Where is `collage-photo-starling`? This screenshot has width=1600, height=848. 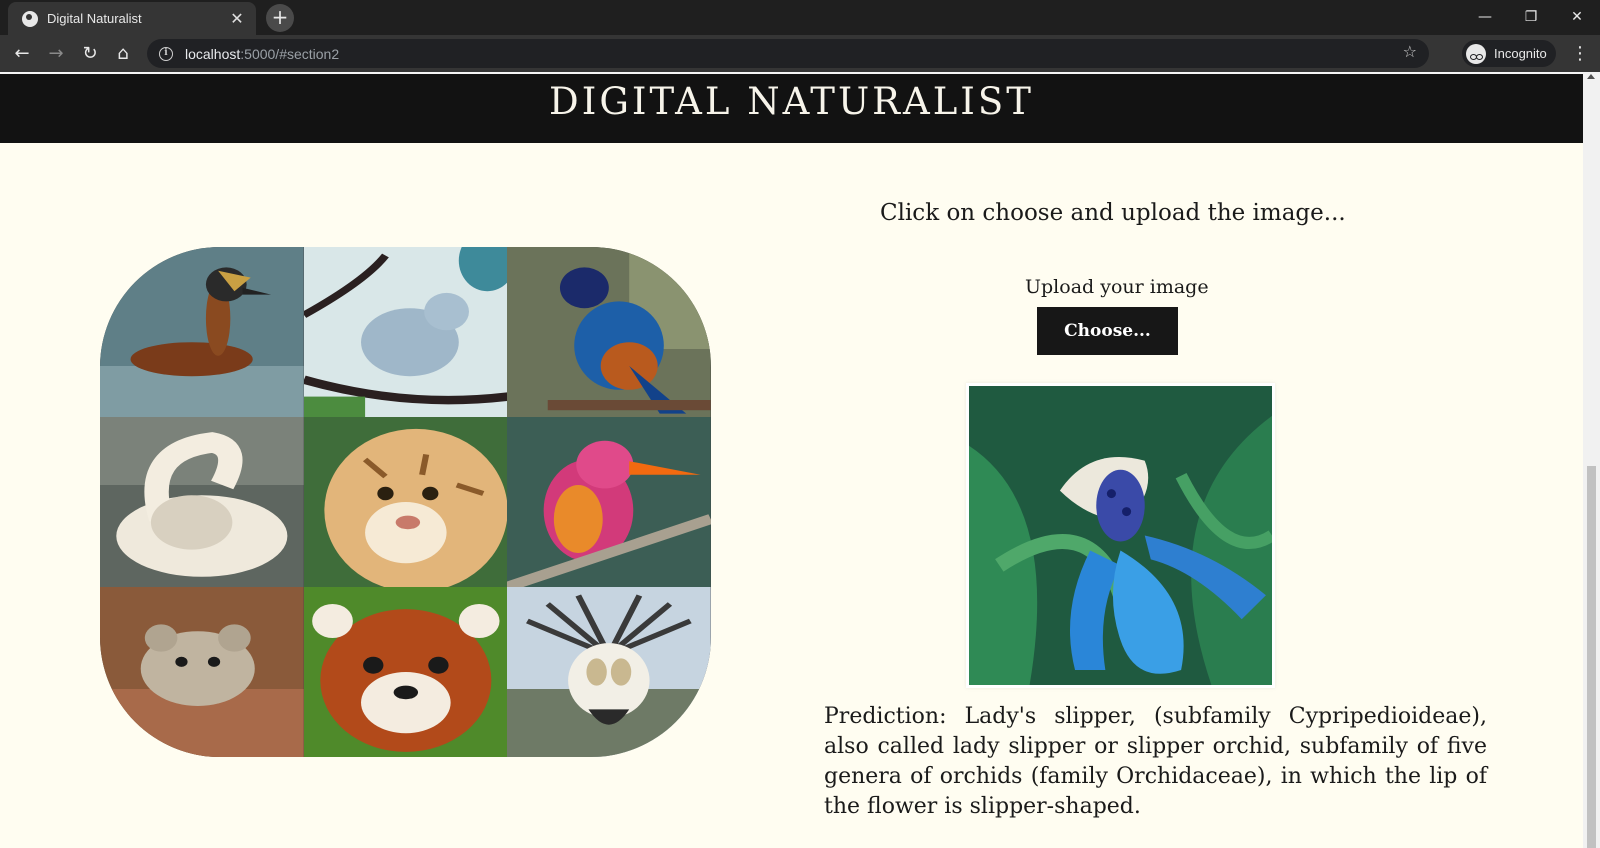
collage-photo-starling is located at coordinates (609, 332).